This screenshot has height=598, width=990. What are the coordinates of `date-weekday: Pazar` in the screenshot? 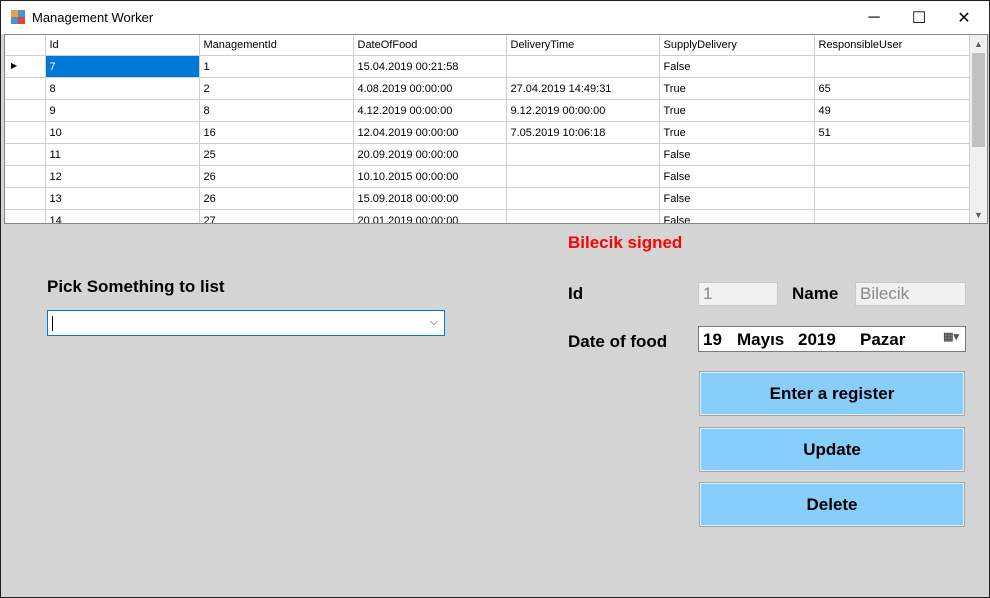 It's located at (882, 340).